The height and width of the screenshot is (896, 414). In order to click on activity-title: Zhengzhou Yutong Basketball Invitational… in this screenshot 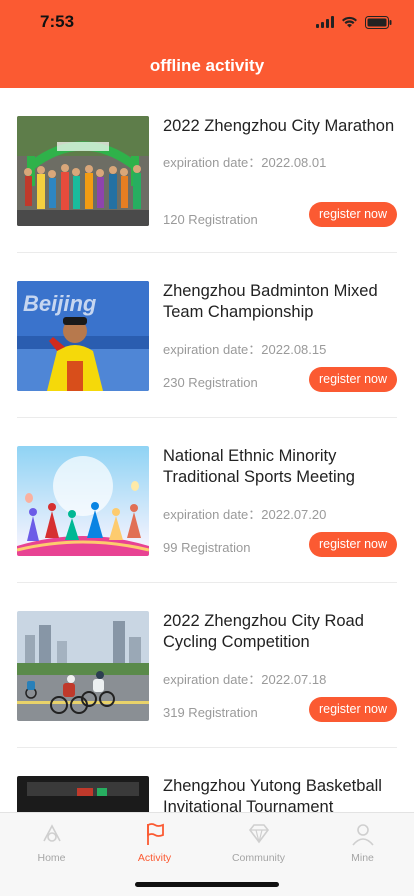, I will do `click(283, 794)`.